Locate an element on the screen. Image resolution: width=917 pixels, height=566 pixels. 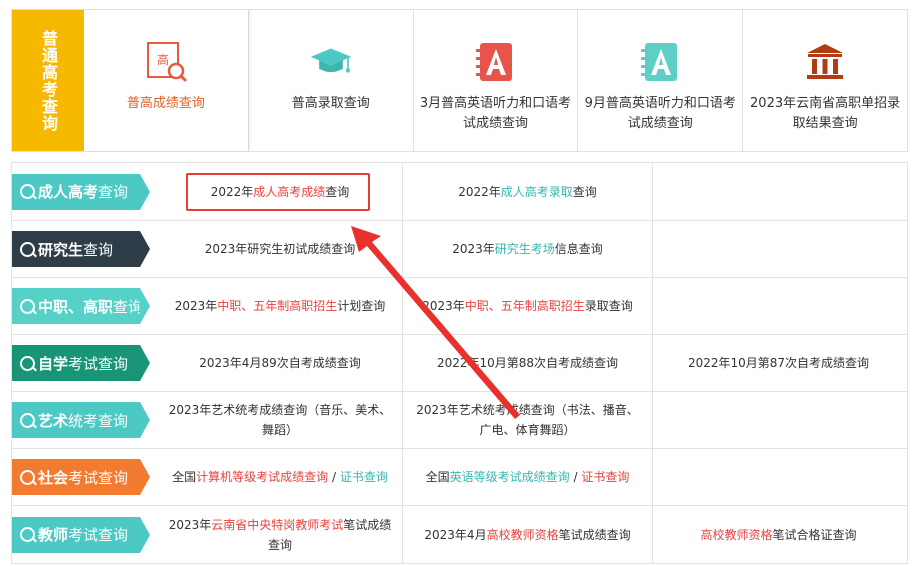
category-tag: 教师 考试查询 is located at coordinates (81, 534).